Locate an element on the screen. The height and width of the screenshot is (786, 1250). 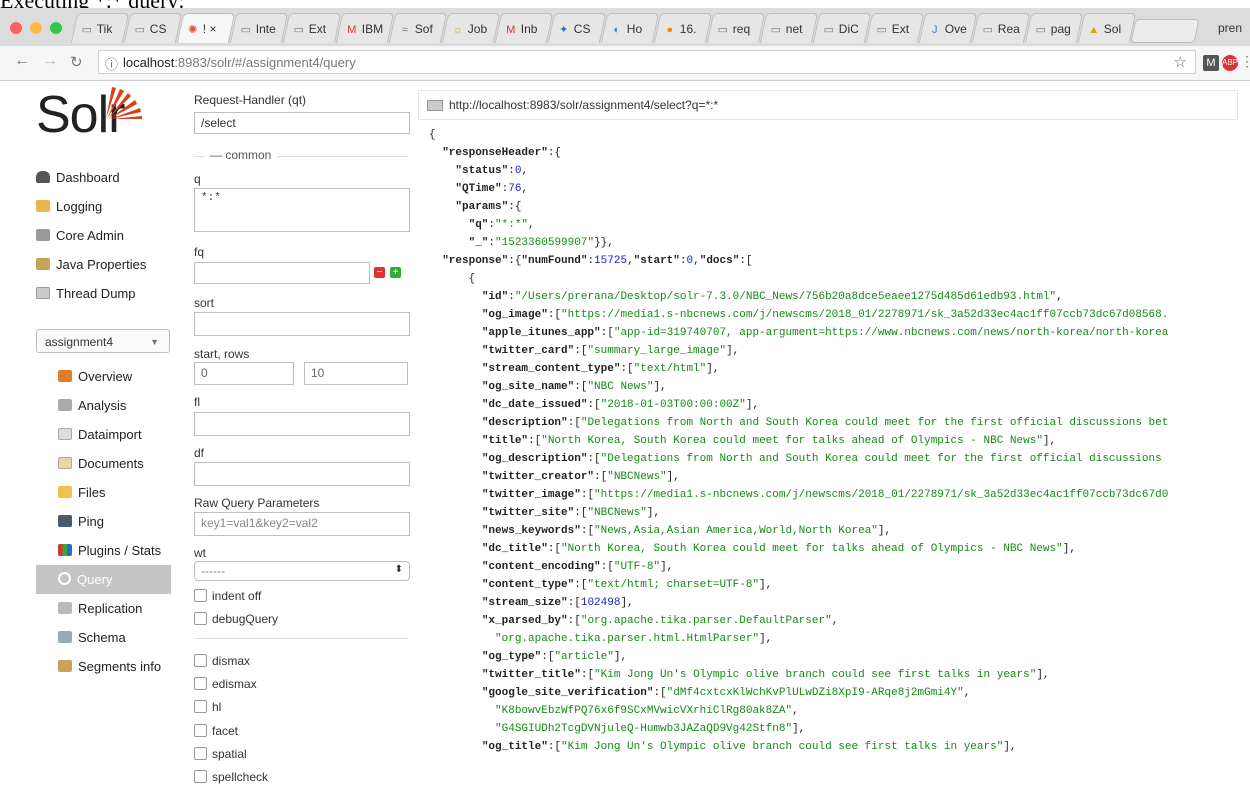
browser-menu-icon: ⋮ is located at coordinates (1245, 61).